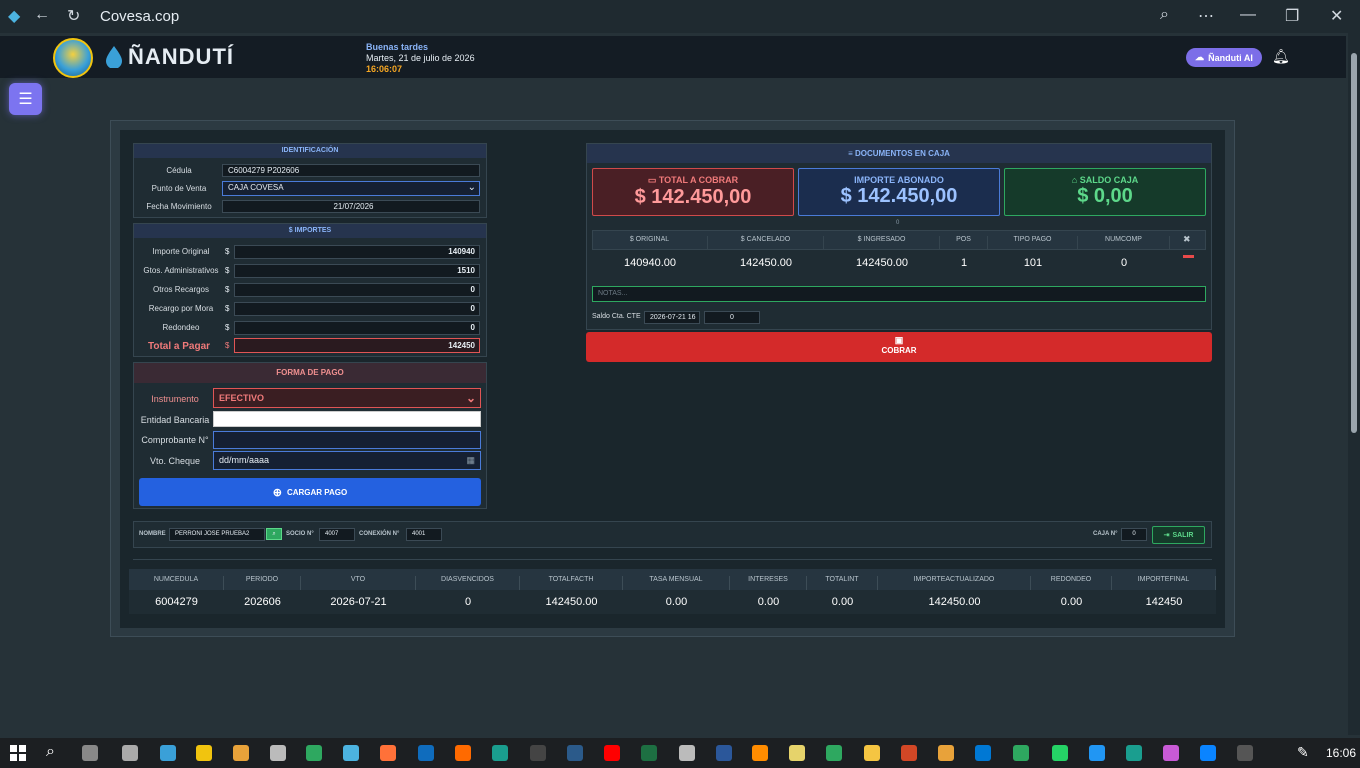 This screenshot has width=1360, height=768. What do you see at coordinates (351, 206) in the screenshot?
I see `fecha-field: 21/07/2026` at bounding box center [351, 206].